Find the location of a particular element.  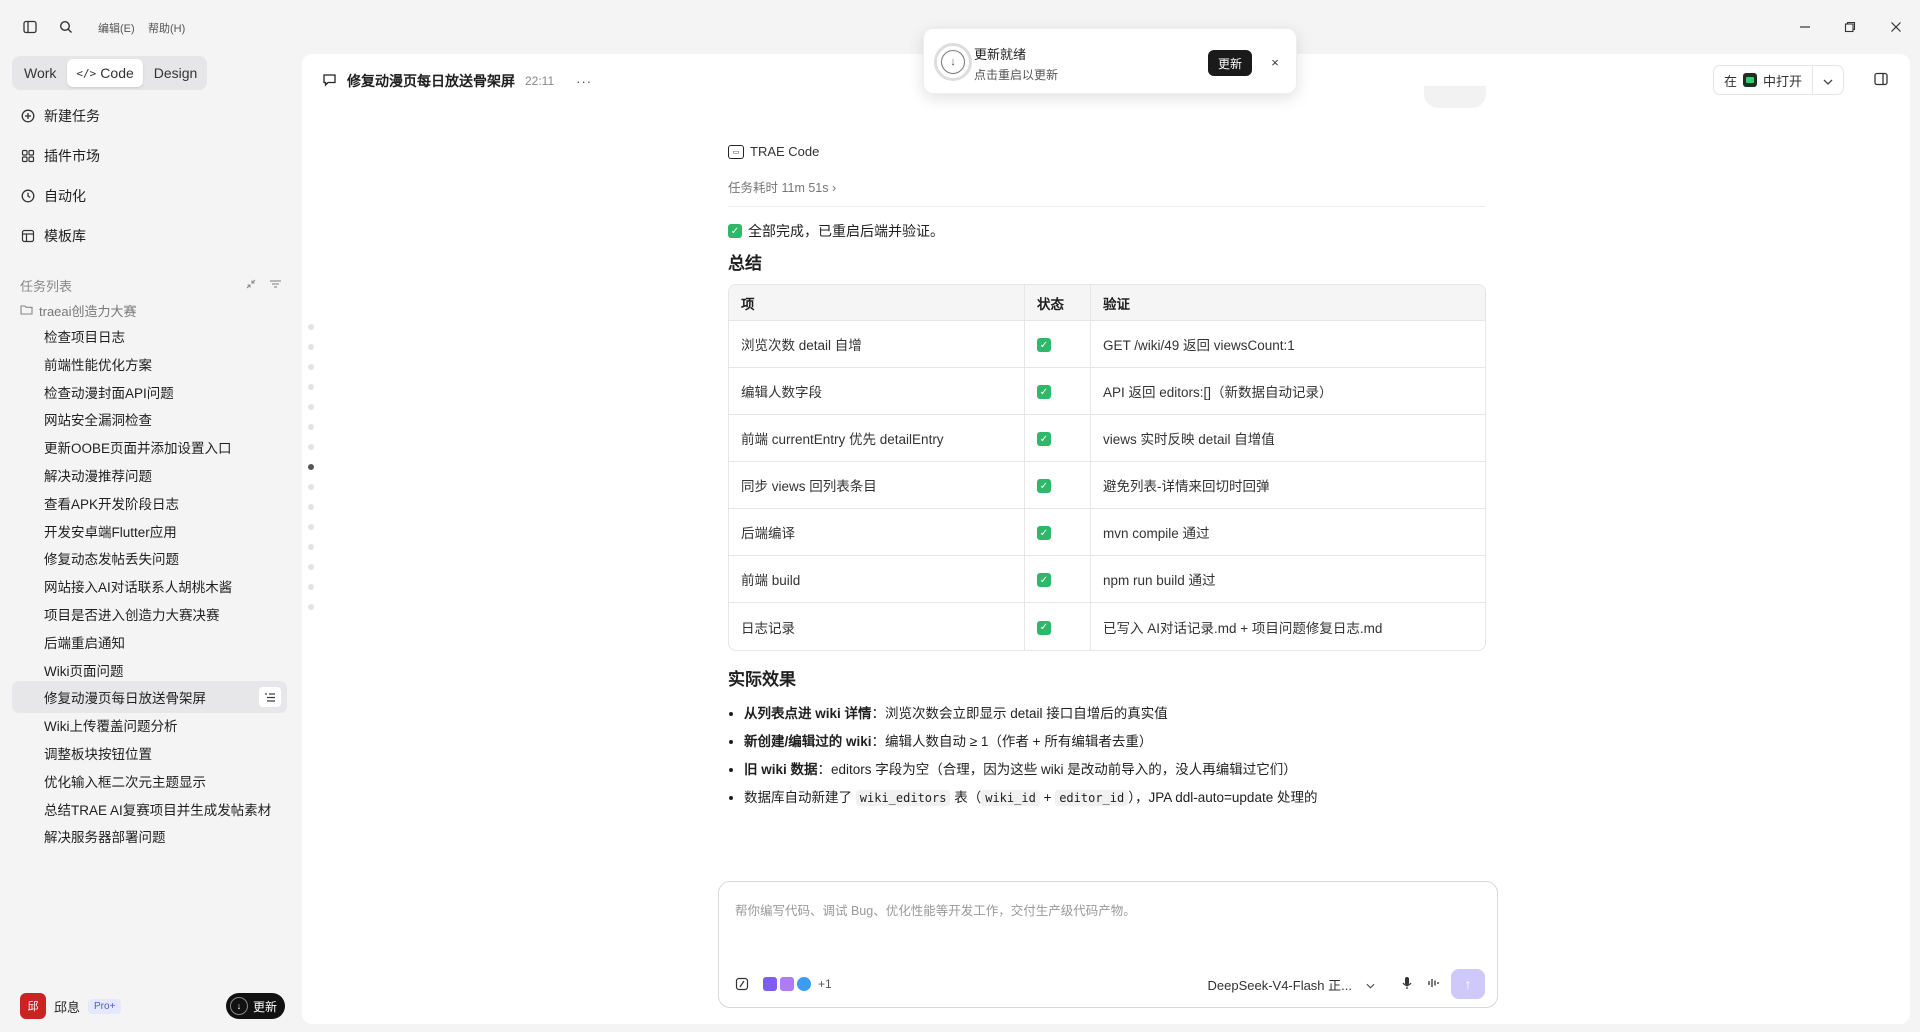

sidebar-toggle-icon is located at coordinates (30, 27).